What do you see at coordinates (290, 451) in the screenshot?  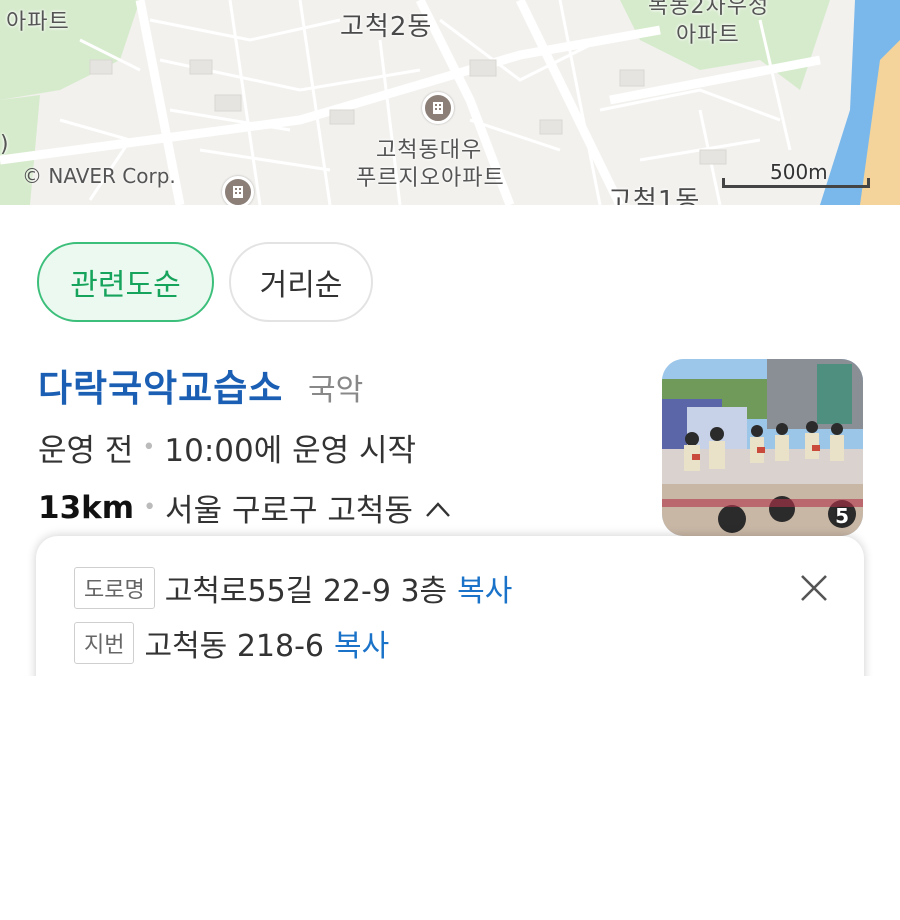 I see `opening-time-text: 10:00에 운영 시작` at bounding box center [290, 451].